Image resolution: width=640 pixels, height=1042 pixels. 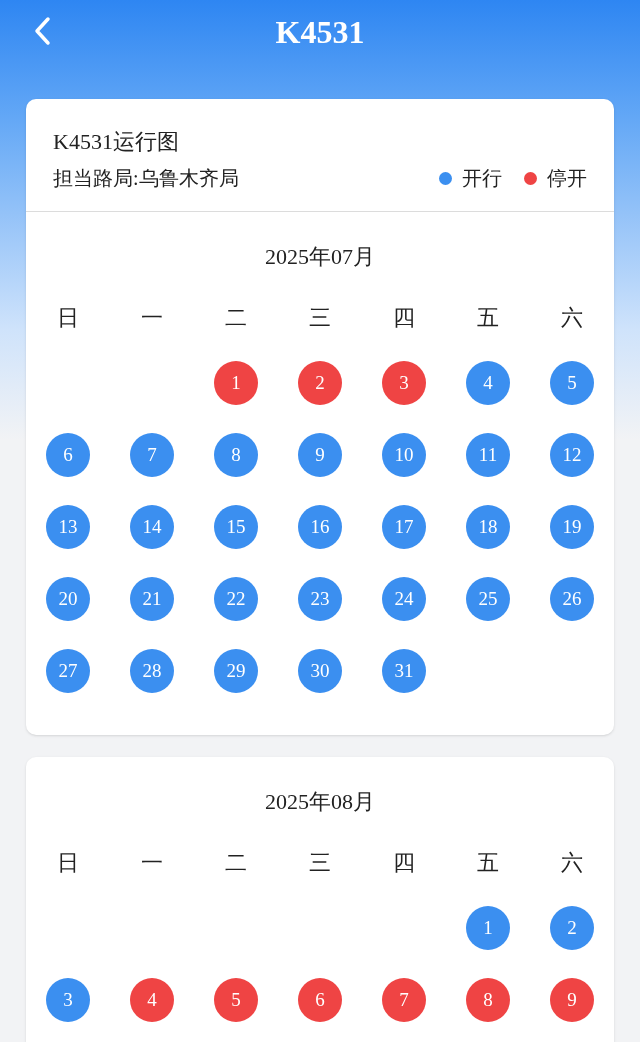 What do you see at coordinates (320, 257) in the screenshot?
I see `month-title: 2025年07月` at bounding box center [320, 257].